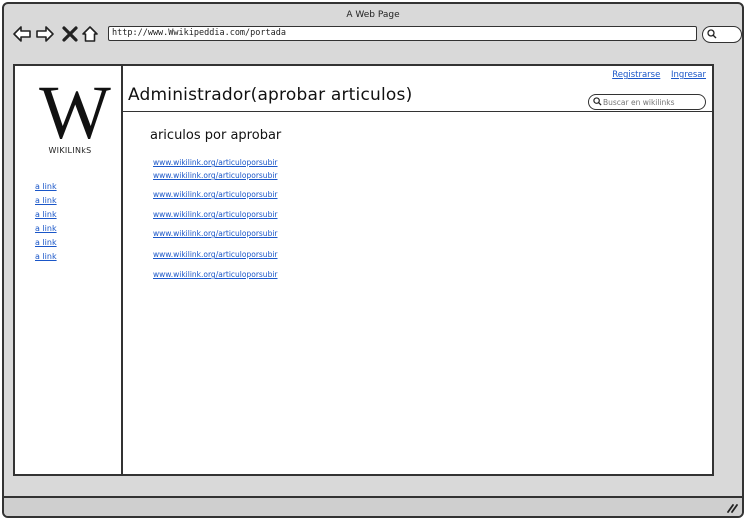 Image resolution: width=748 pixels, height=521 pixels. What do you see at coordinates (270, 95) in the screenshot?
I see `page-title: Administrador(aprobar articulos)` at bounding box center [270, 95].